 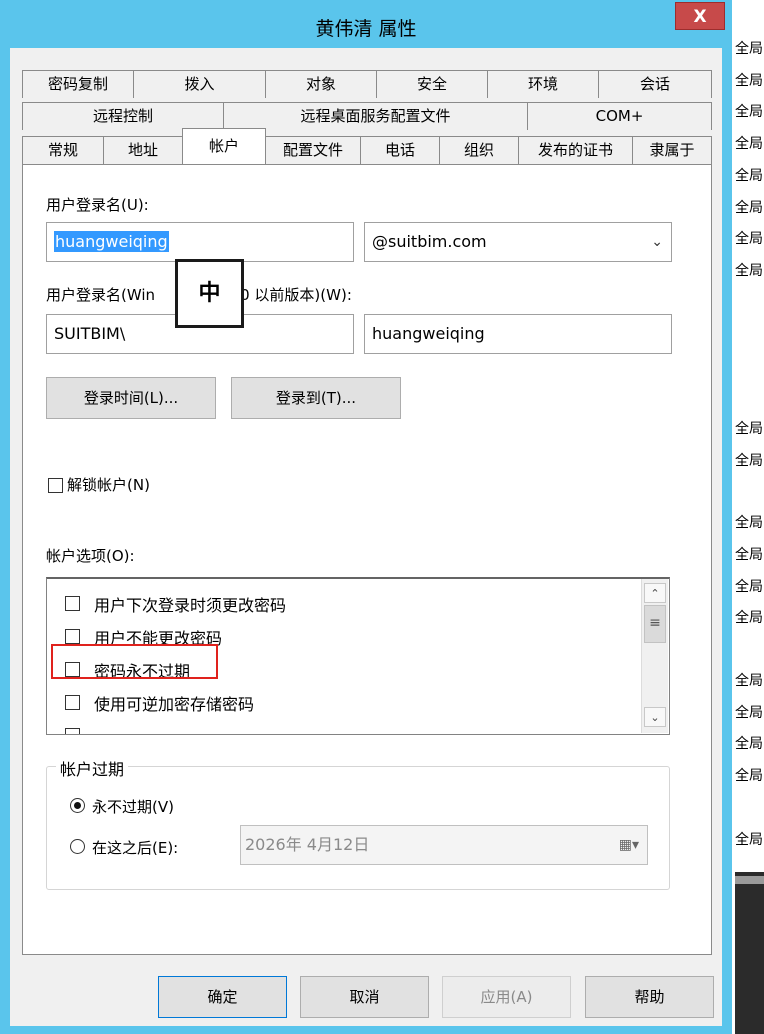 I want to click on tab-member-of: 隶属于, so click(x=672, y=150).